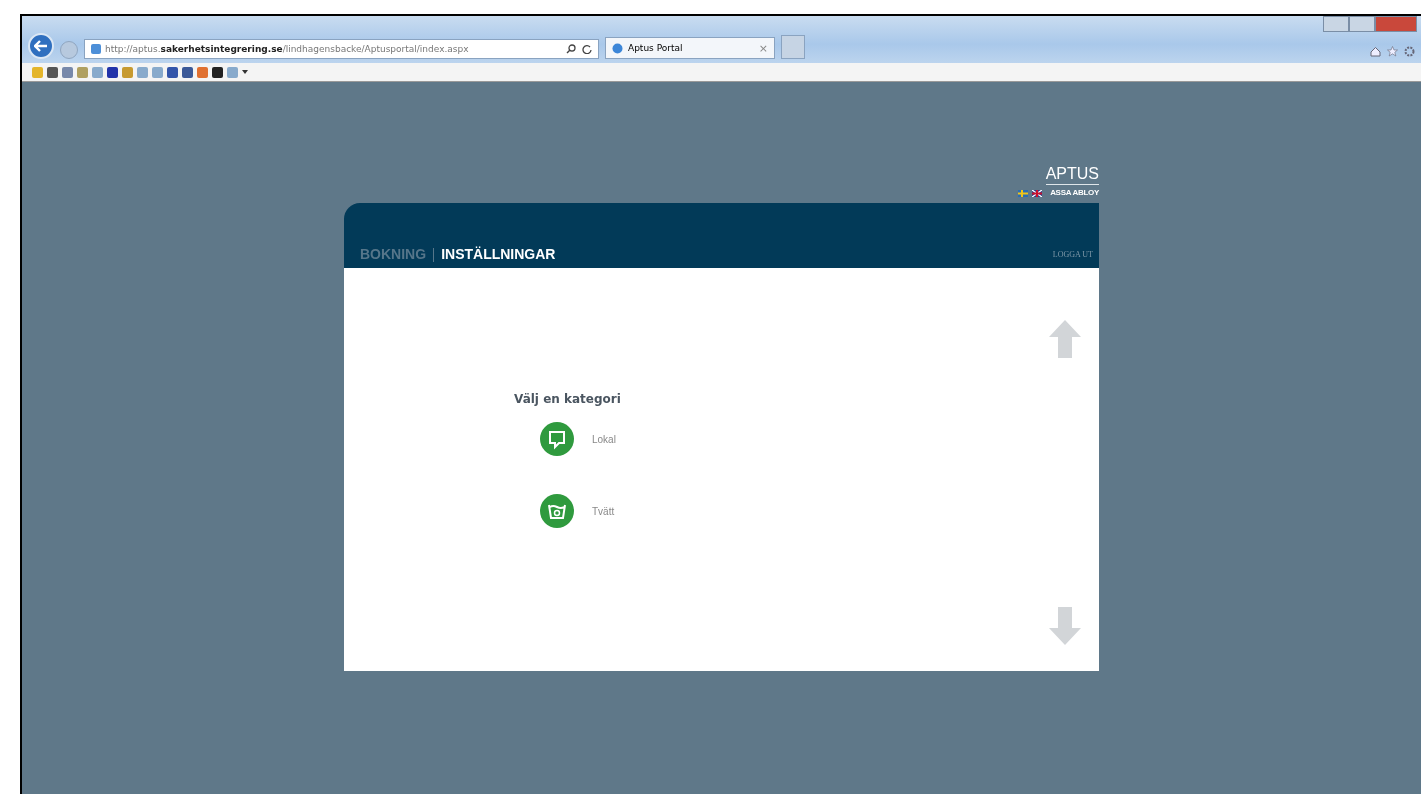  What do you see at coordinates (1074, 192) in the screenshot?
I see `parent-brand: ASSA ABLOY` at bounding box center [1074, 192].